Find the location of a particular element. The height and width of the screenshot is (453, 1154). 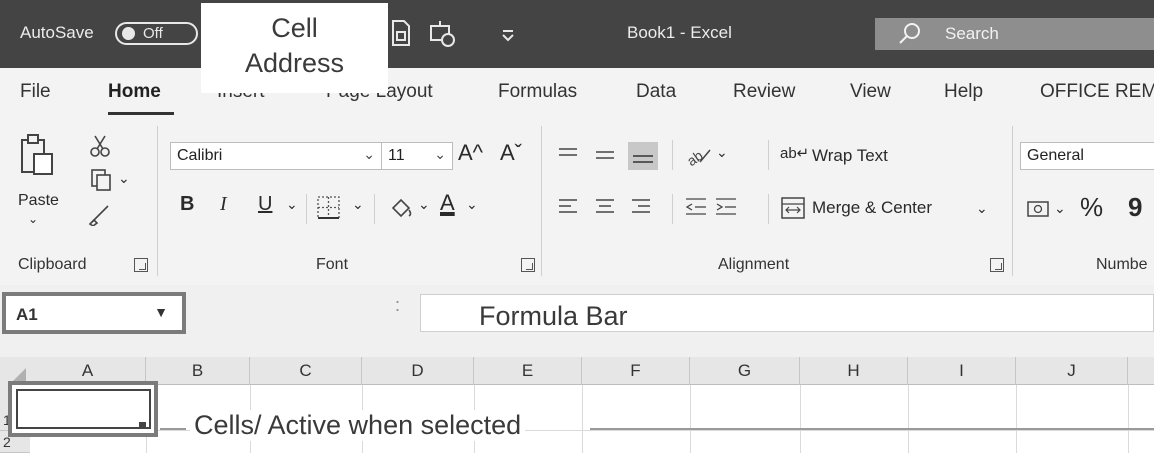

column-header-row: A B C D E F G H I J is located at coordinates (577, 371).